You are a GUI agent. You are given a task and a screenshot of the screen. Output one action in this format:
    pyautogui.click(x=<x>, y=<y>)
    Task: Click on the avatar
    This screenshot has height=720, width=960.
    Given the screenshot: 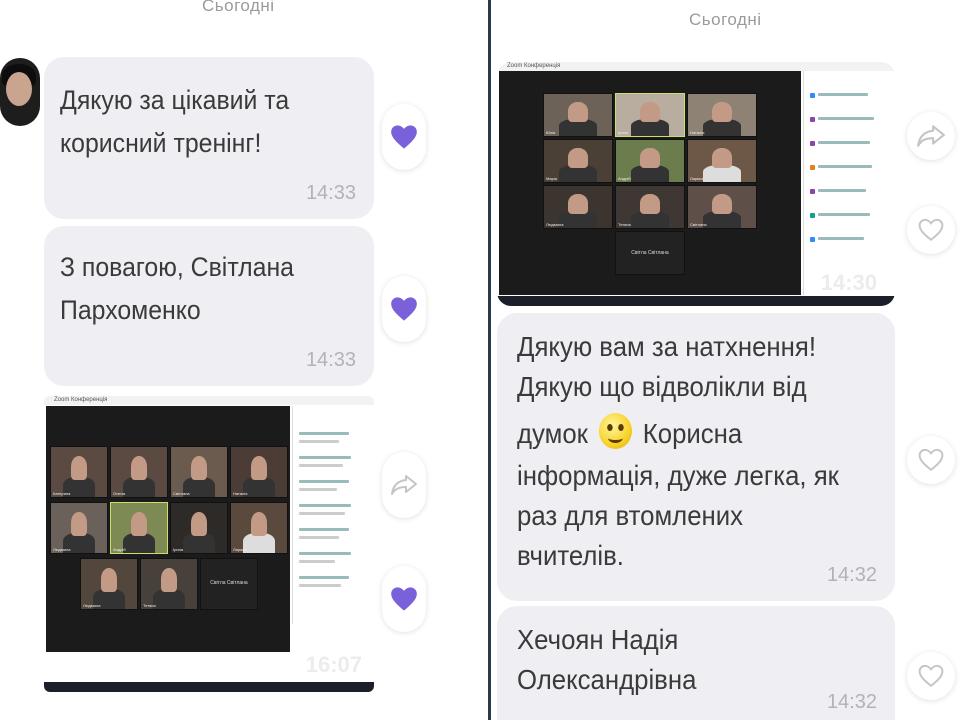 What is the action you would take?
    pyautogui.click(x=20, y=92)
    